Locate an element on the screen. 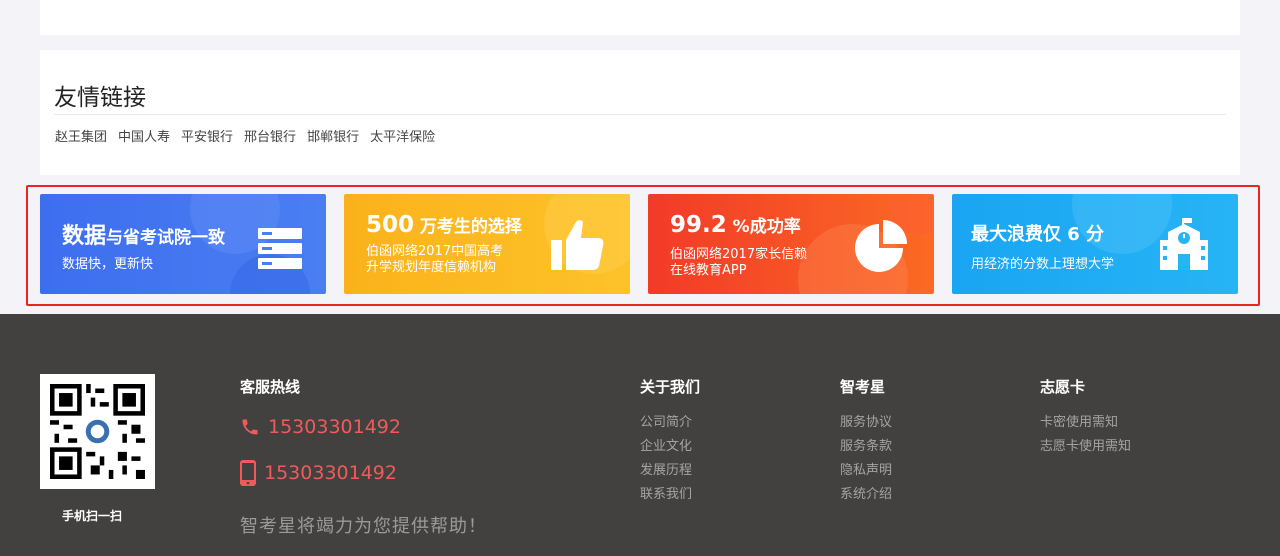 This screenshot has height=556, width=1280. friend-link-pingan: 平安银行 is located at coordinates (207, 135).